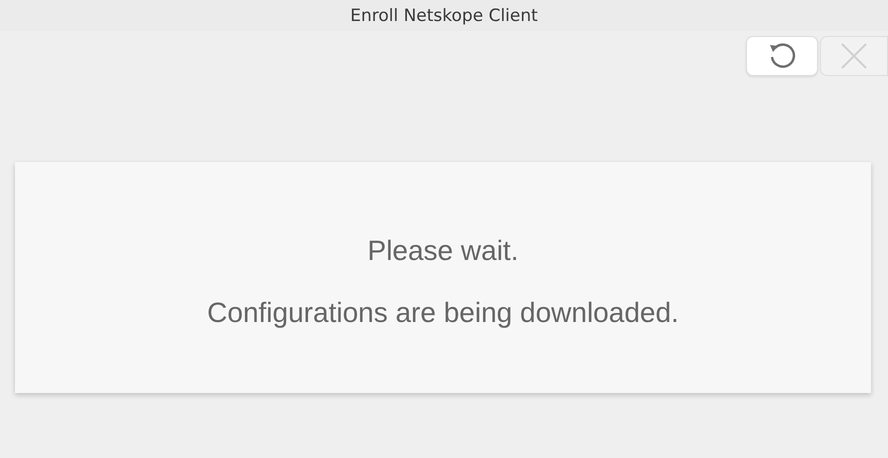 This screenshot has width=888, height=458. I want to click on window-title: Enroll Netskope Client, so click(444, 16).